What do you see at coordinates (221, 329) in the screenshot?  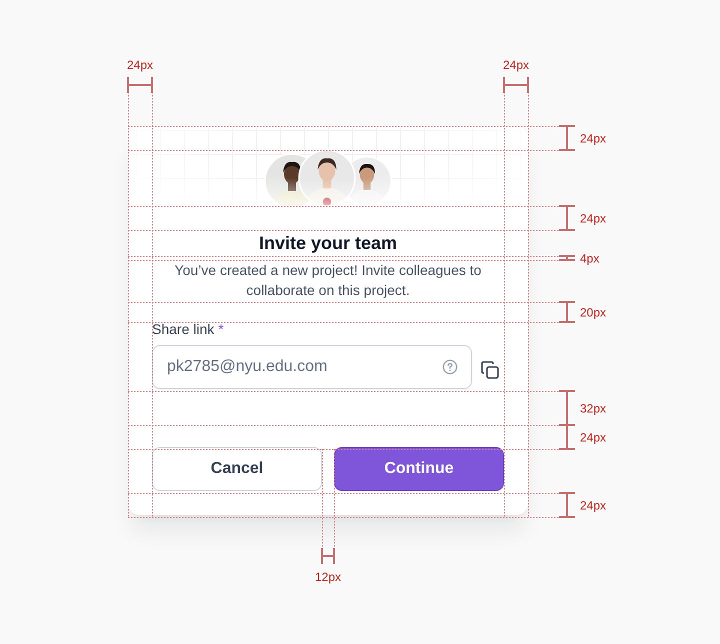 I see `required-mark: *` at bounding box center [221, 329].